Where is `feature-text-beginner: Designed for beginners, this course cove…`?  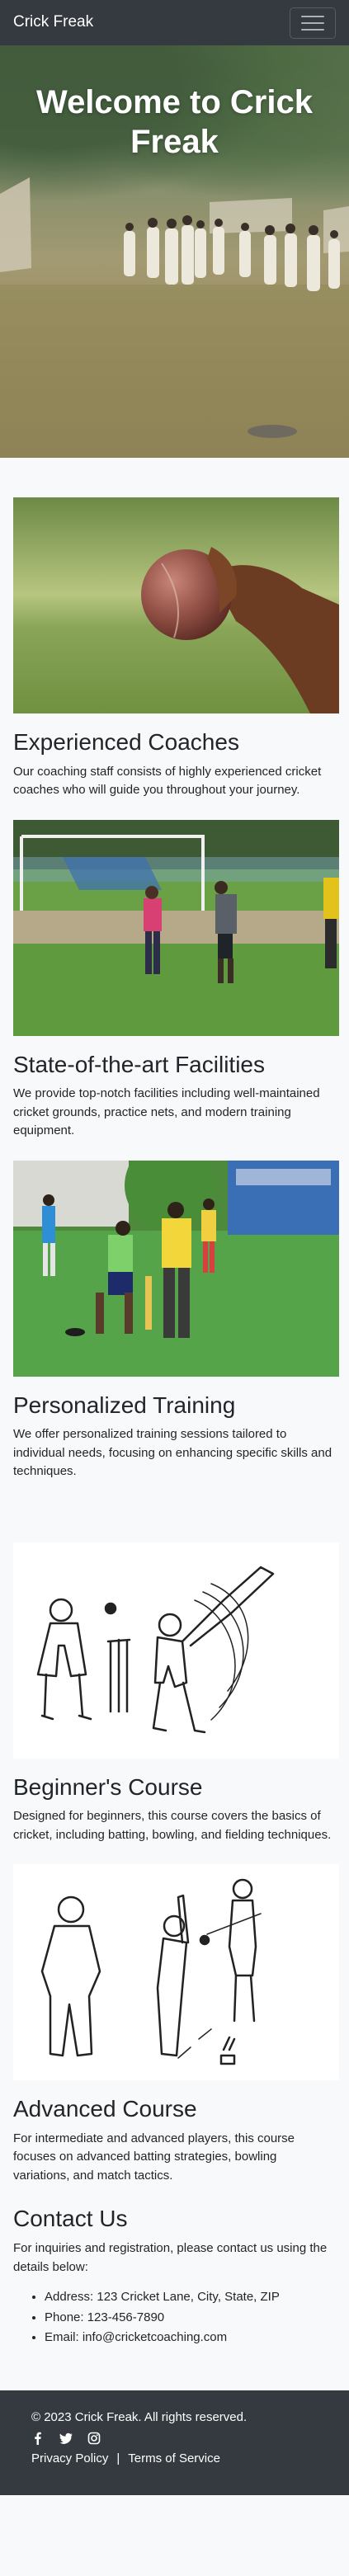 feature-text-beginner: Designed for beginners, this course cove… is located at coordinates (172, 1825).